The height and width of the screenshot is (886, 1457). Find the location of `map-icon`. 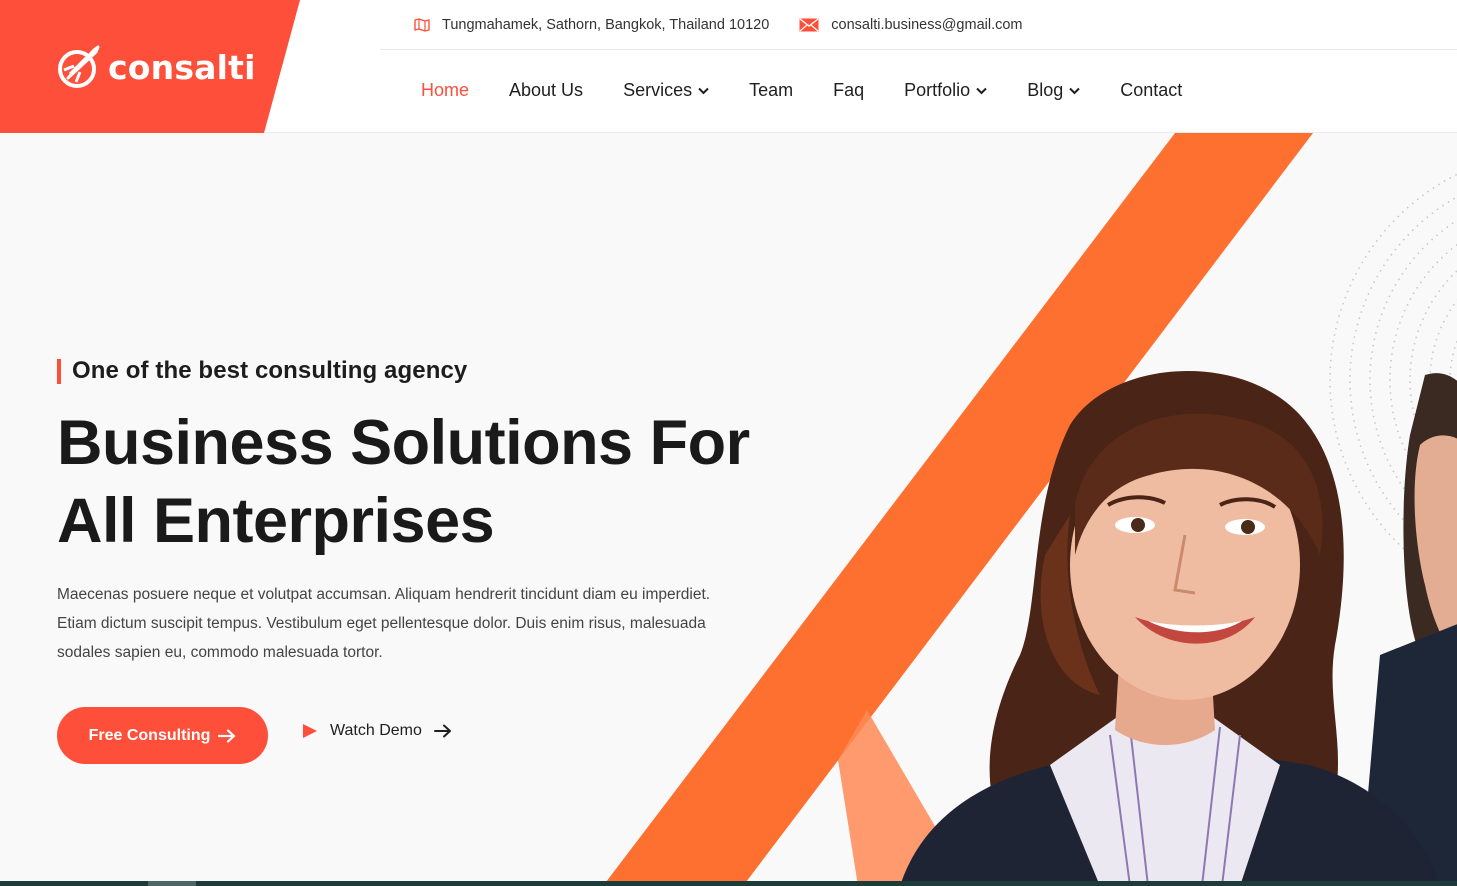

map-icon is located at coordinates (422, 24).